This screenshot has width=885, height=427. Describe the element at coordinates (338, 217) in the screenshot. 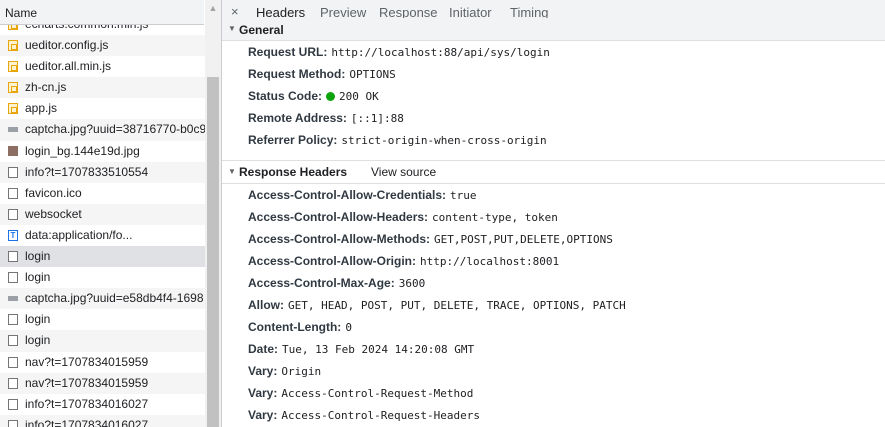

I see `header-key: Access-Control-Allow-Headers:` at that location.